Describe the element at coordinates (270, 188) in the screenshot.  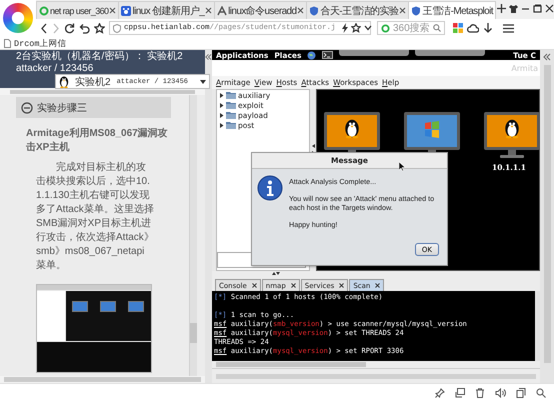
I see `info-icon` at that location.